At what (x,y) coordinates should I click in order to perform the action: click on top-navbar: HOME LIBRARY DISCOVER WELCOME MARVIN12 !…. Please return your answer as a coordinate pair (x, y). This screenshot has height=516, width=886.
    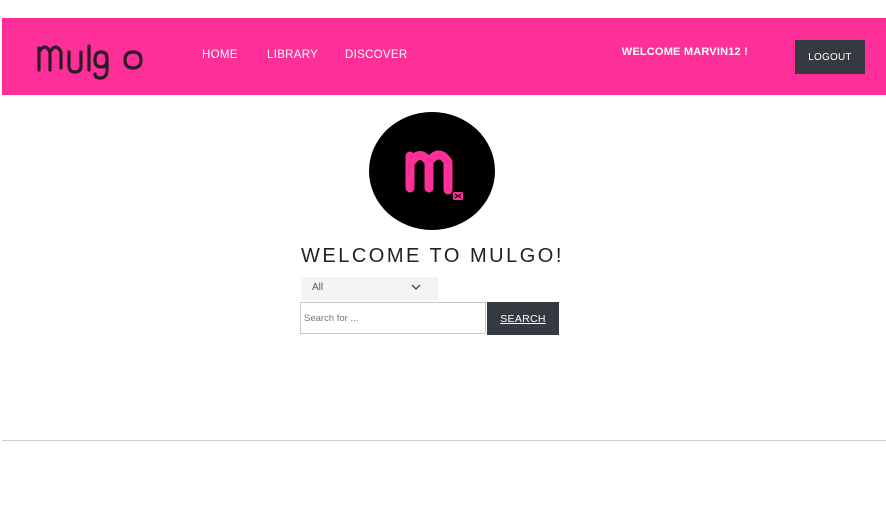
    Looking at the image, I should click on (444, 56).